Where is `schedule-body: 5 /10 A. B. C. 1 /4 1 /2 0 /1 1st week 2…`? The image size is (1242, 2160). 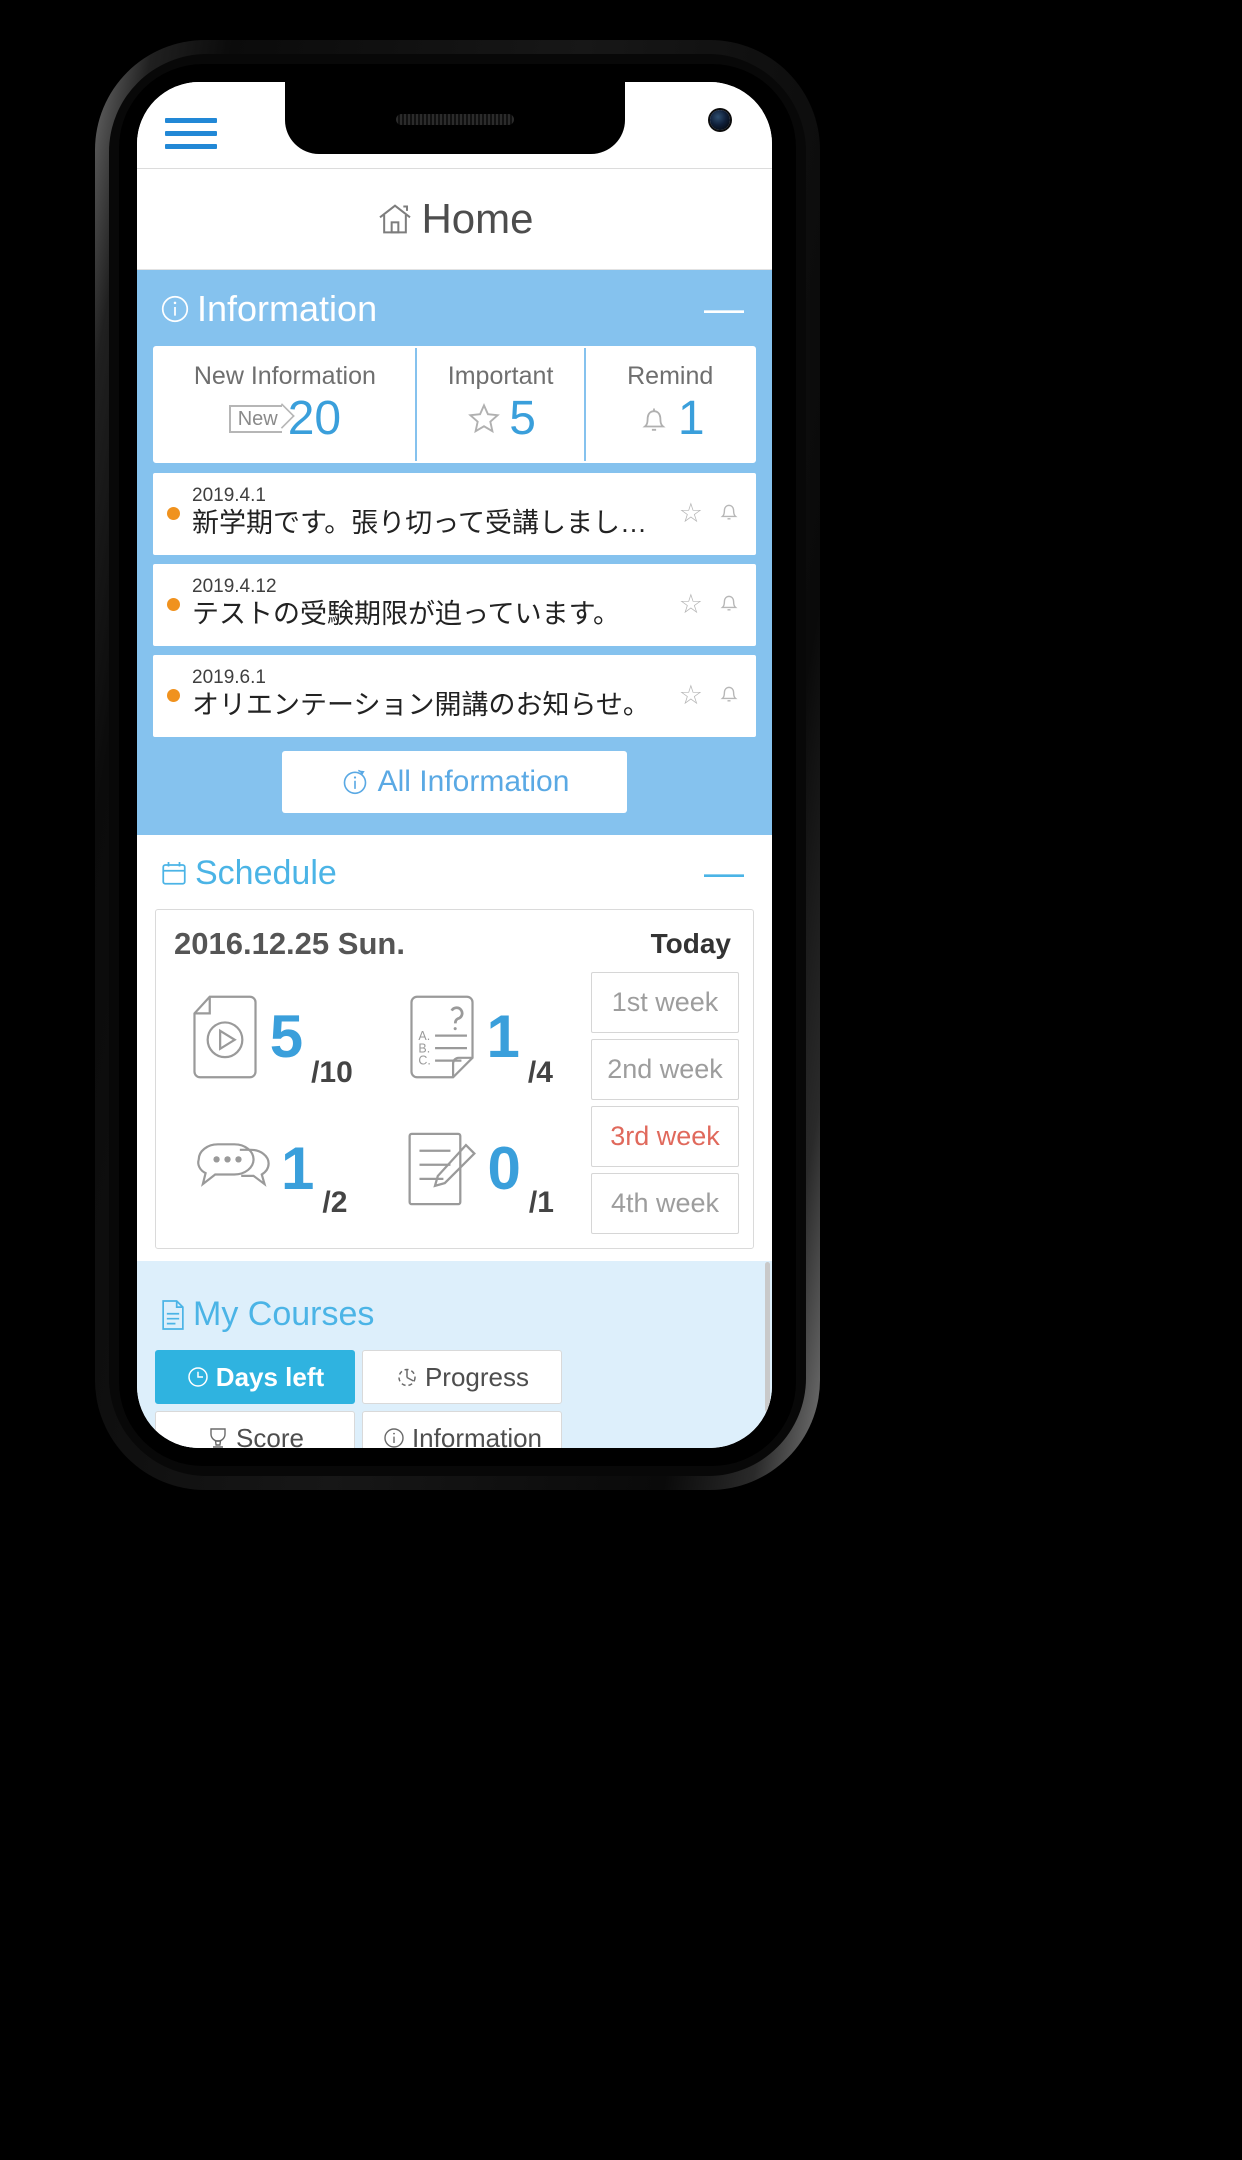
schedule-body: 5 /10 A. B. C. 1 /4 1 /2 0 /1 1st week 2… is located at coordinates (454, 1102).